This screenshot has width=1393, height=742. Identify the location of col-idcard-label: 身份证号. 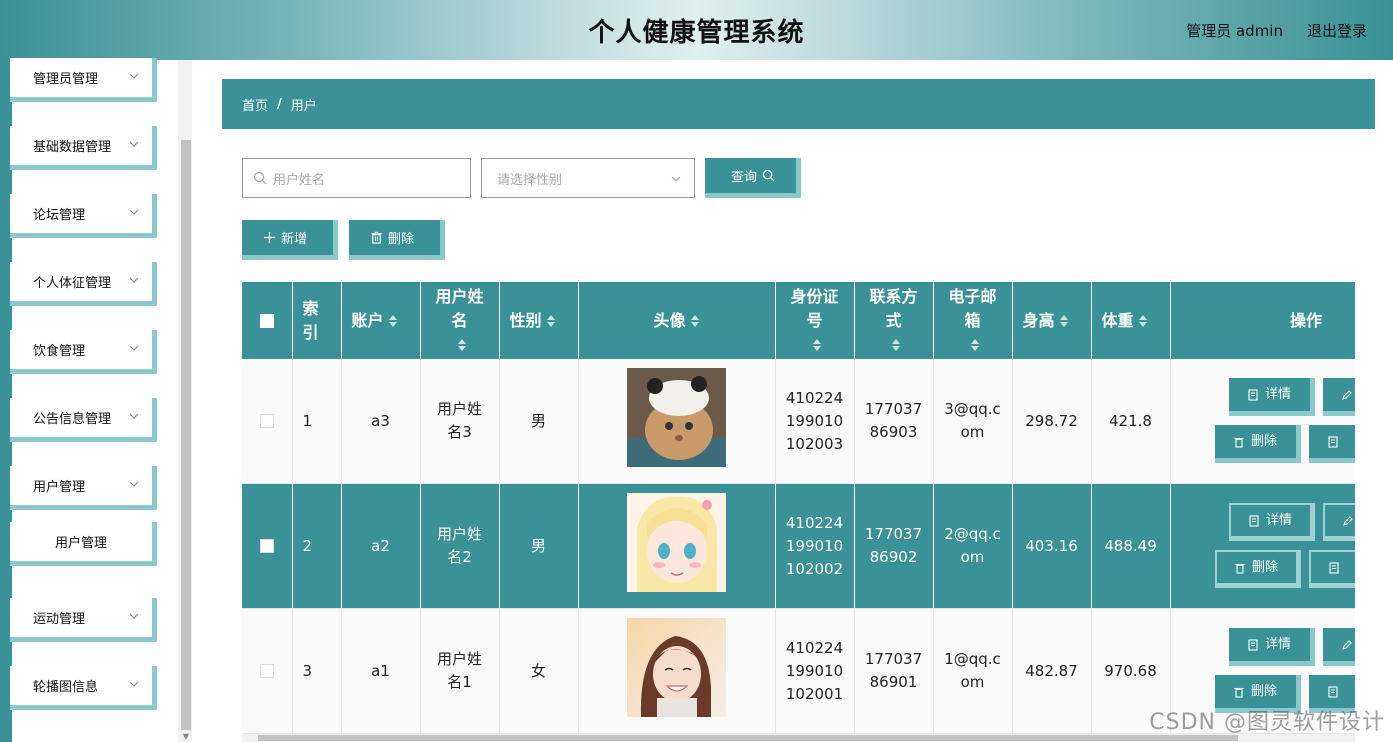
(814, 308).